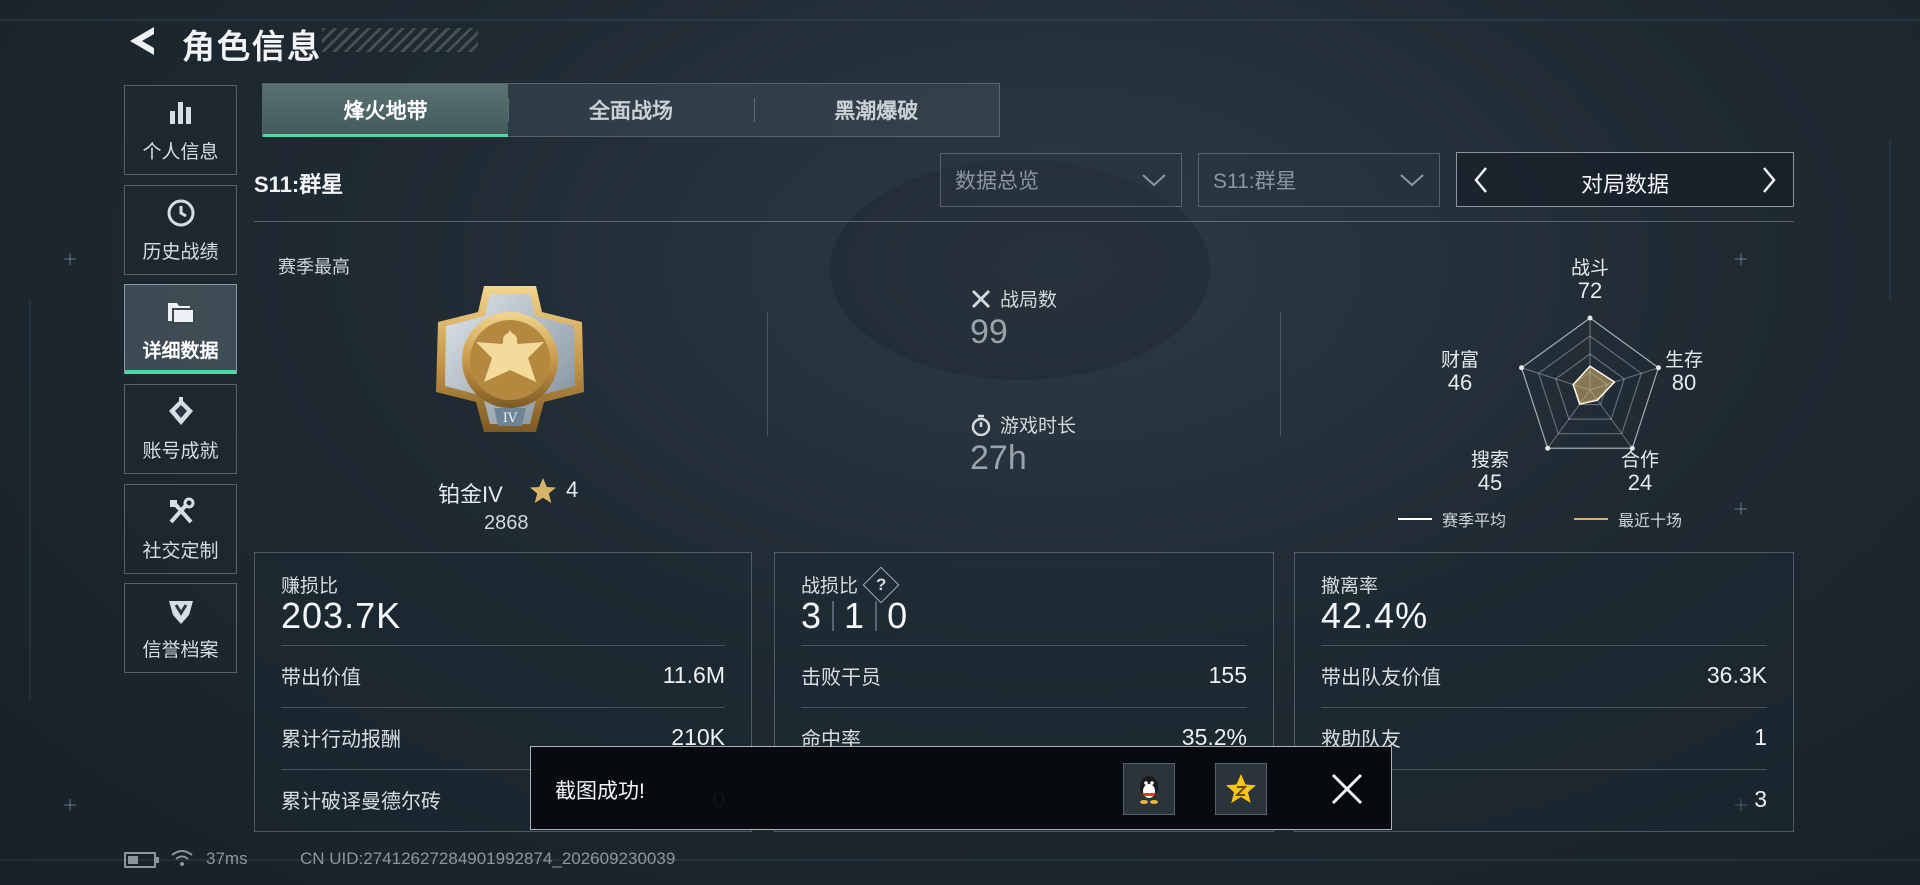 The width and height of the screenshot is (1920, 885). I want to click on card-title: 赚损比, so click(310, 586).